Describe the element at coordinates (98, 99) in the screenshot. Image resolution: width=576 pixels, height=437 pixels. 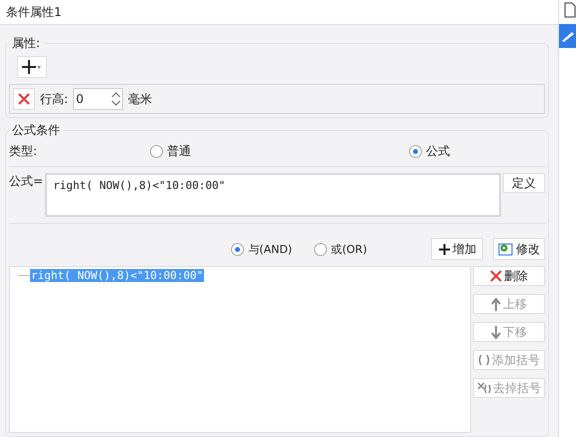
I see `row-height-spinner: 0` at that location.